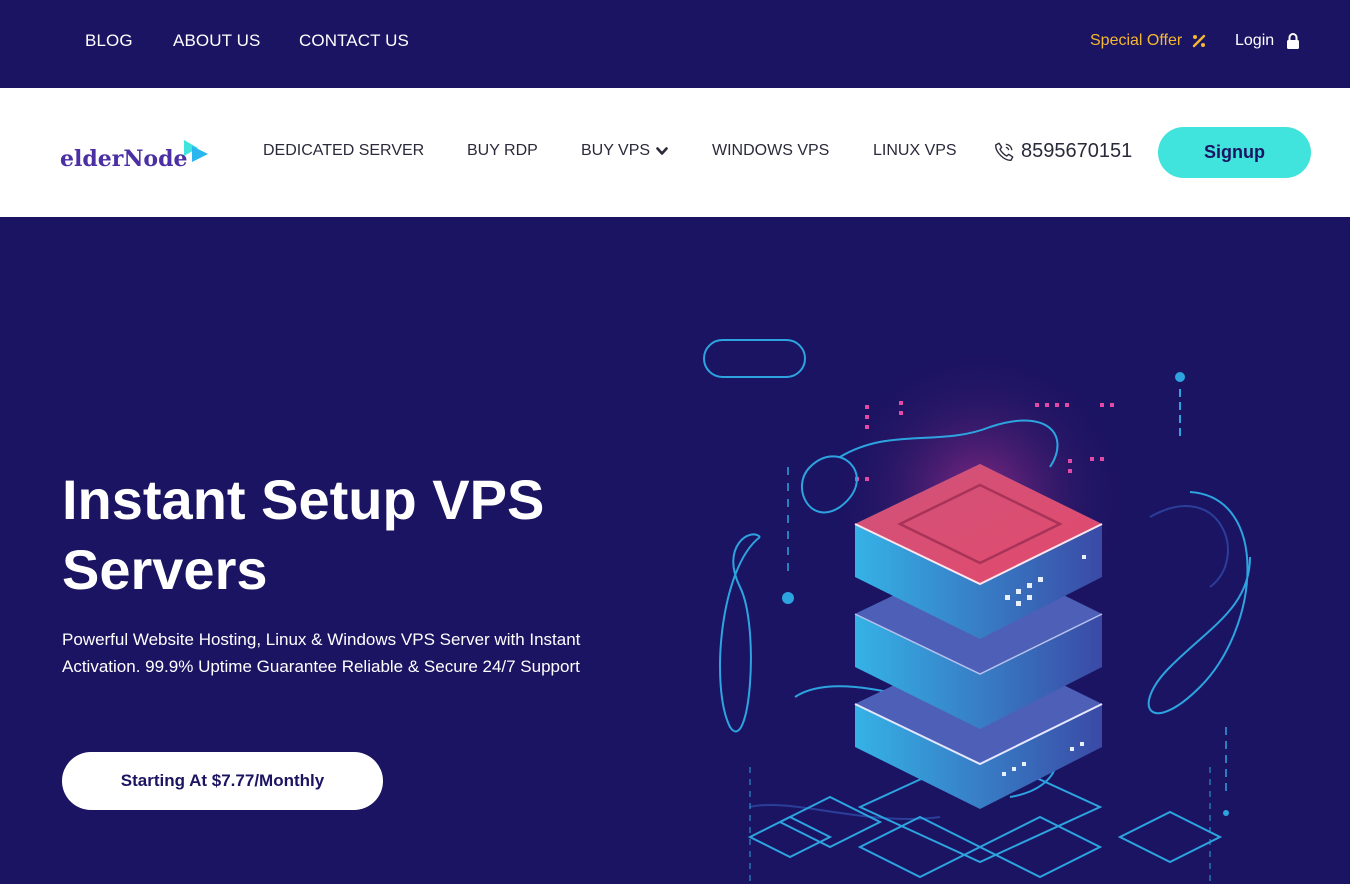 Image resolution: width=1350 pixels, height=884 pixels. I want to click on nav-item-label: DEDICATED SERVER, so click(344, 150).